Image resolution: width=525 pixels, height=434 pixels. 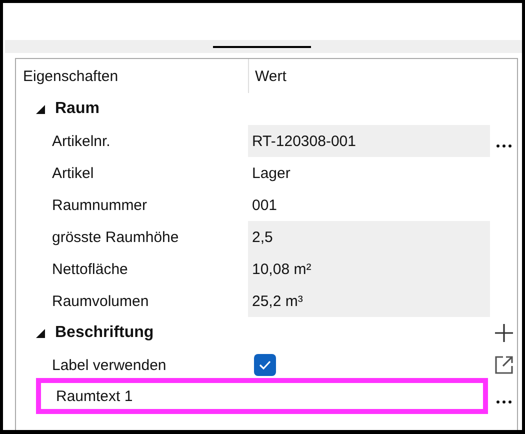 I want to click on drag-handle, so click(x=261, y=47).